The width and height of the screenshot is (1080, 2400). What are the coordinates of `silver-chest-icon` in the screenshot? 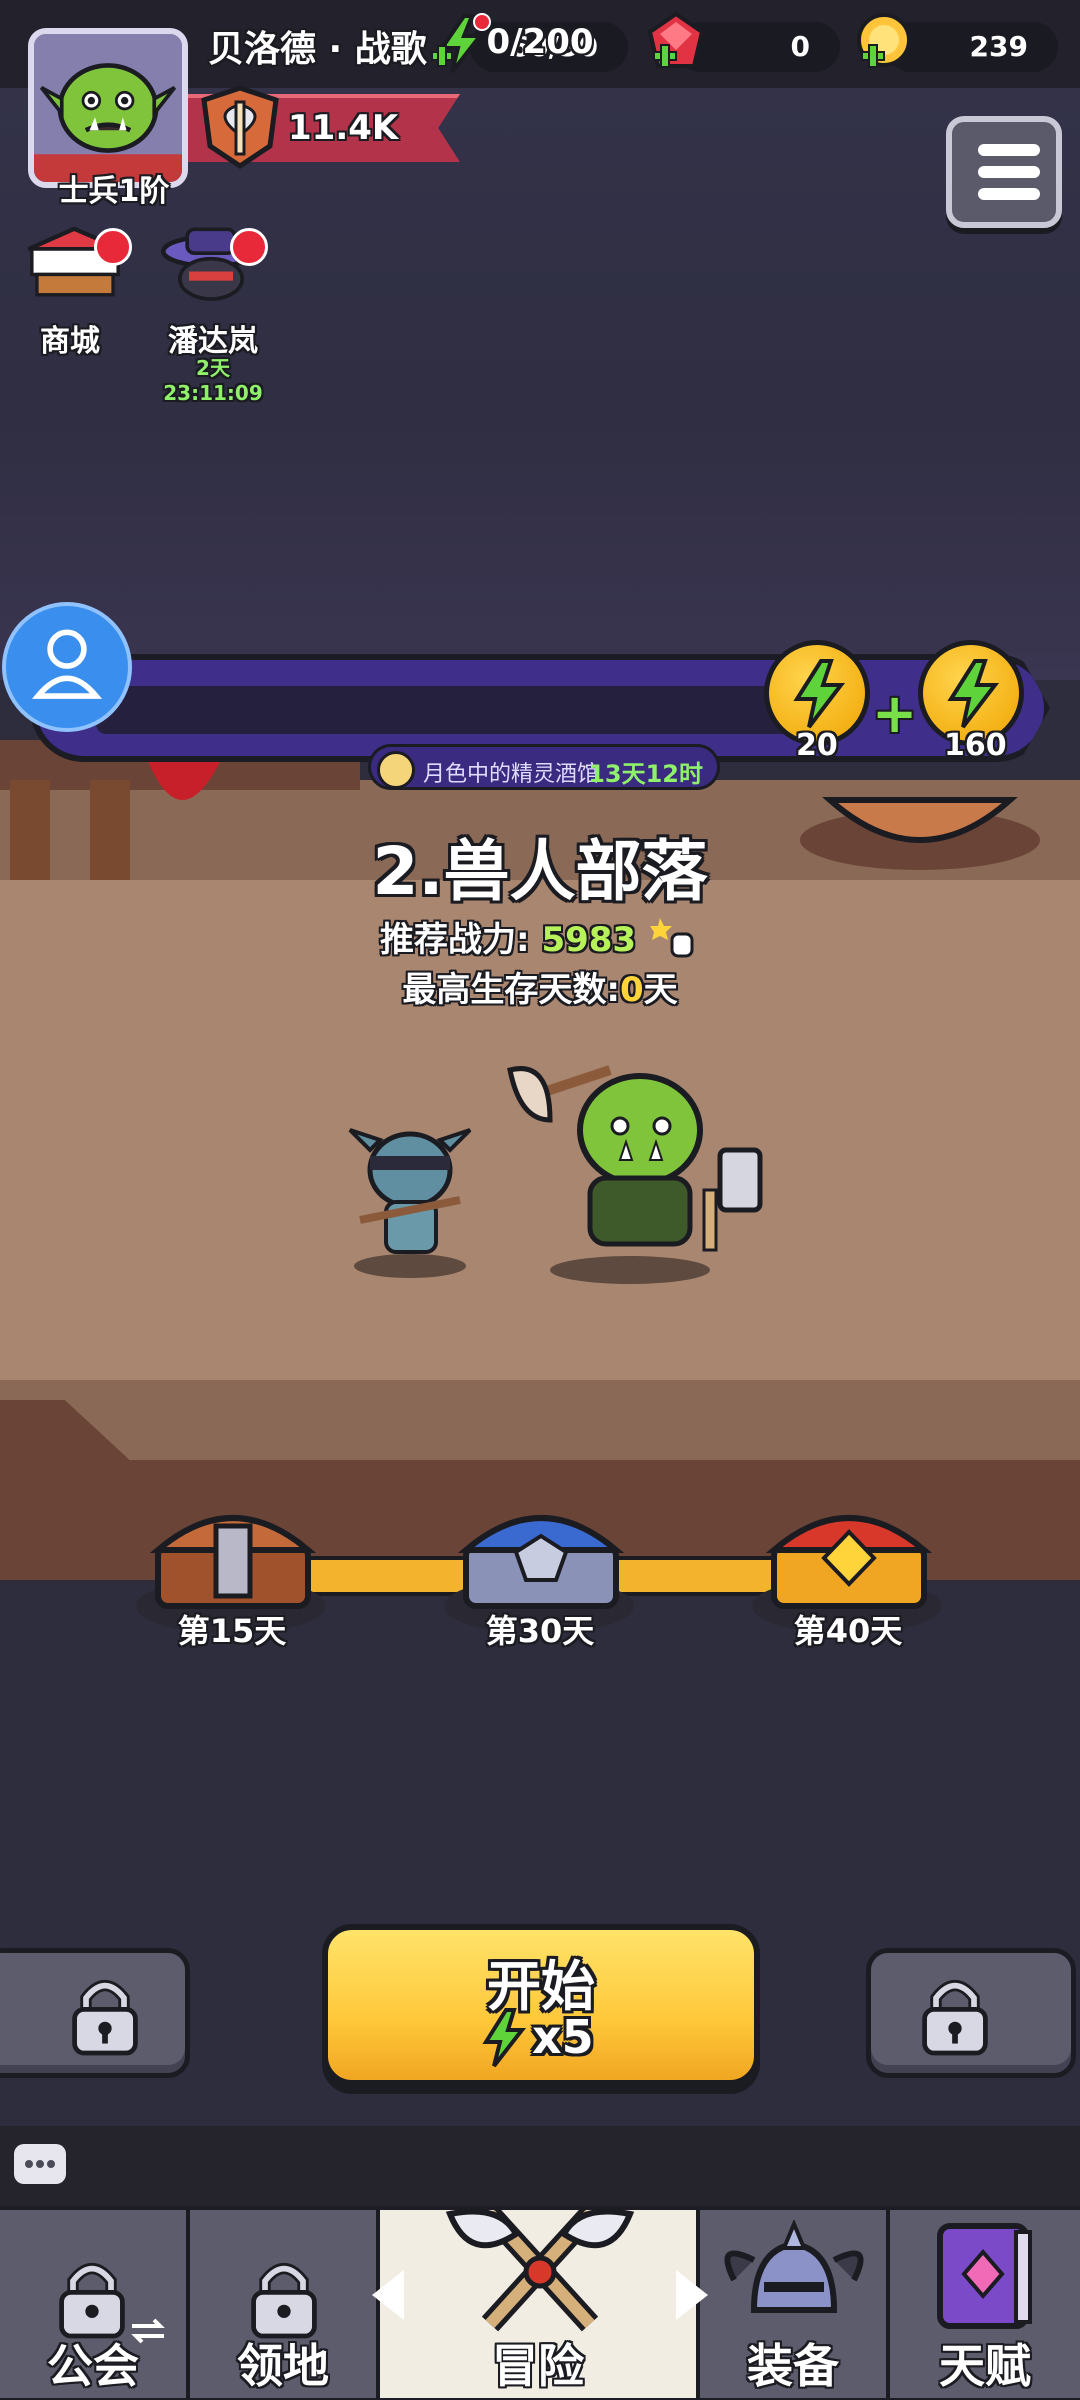 It's located at (541, 1556).